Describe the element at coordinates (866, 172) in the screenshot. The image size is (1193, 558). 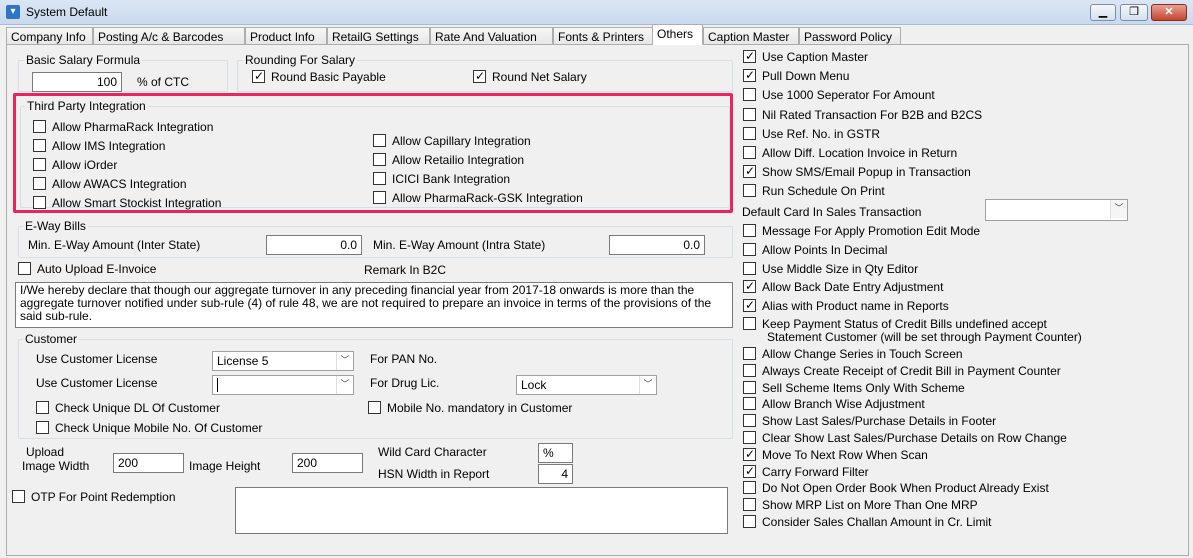
I see `option-label: Show SMS/Email Popup in Transaction` at that location.